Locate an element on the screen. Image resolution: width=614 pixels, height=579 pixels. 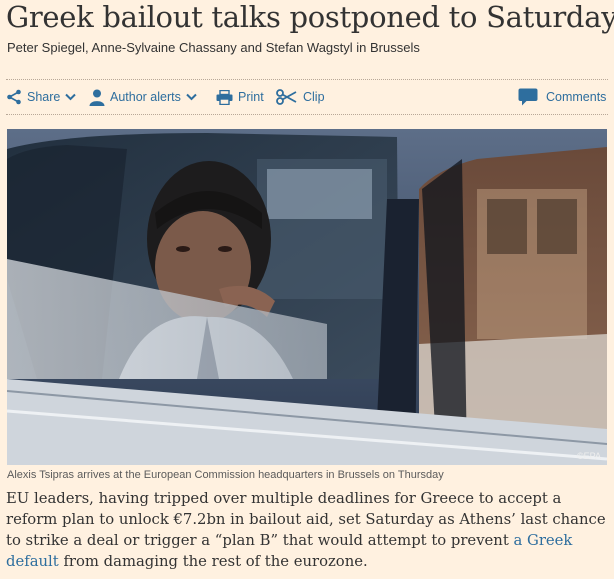
body-text-after-link: from damaging the rest of the eurozone. is located at coordinates (213, 561).